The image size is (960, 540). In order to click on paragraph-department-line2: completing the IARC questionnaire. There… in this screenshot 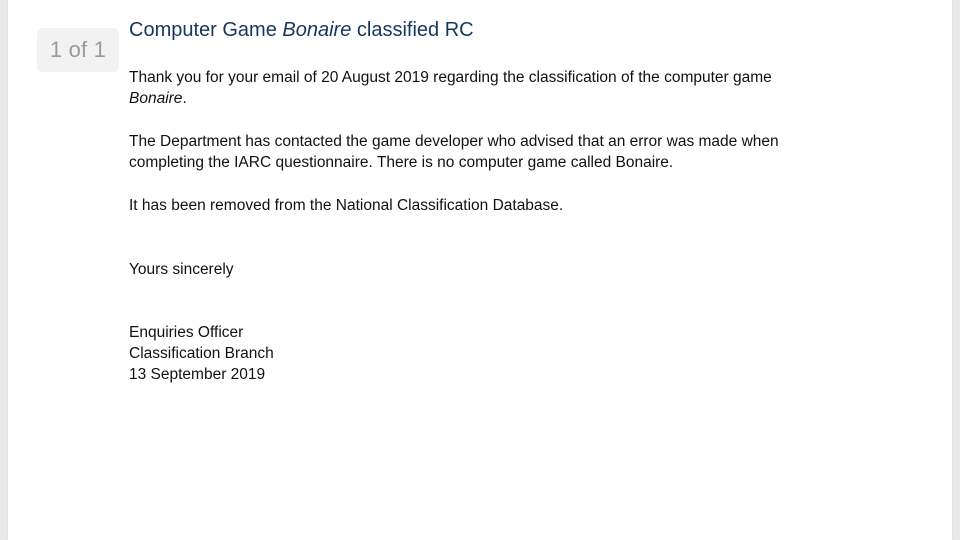, I will do `click(401, 162)`.